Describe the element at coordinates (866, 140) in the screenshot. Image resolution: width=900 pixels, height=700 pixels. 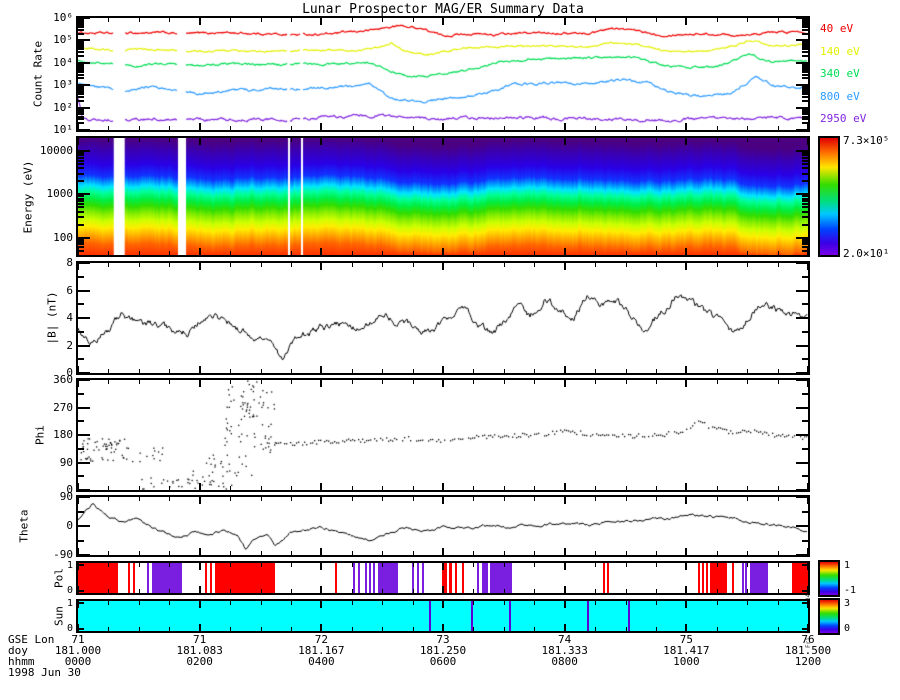
I see `colorbar-max-label: 7.3×10⁵` at that location.